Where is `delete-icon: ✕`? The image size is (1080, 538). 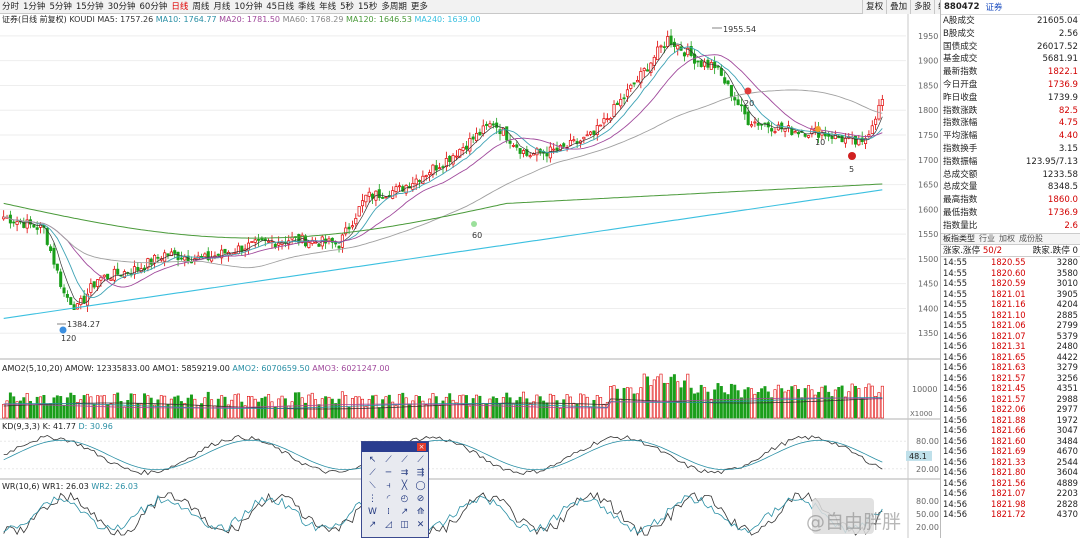
delete-icon: ✕ is located at coordinates (420, 525).